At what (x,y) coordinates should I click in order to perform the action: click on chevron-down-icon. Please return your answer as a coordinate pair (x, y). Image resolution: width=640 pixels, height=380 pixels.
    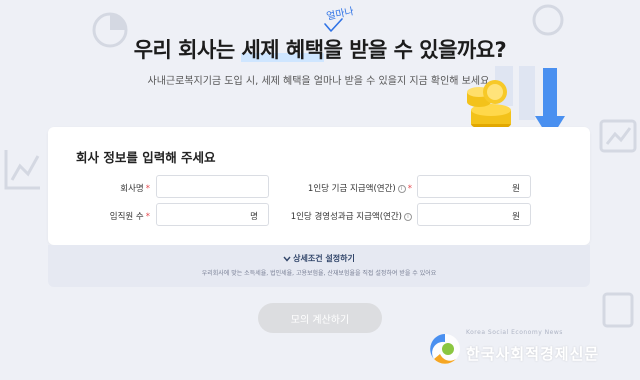
    Looking at the image, I should click on (287, 259).